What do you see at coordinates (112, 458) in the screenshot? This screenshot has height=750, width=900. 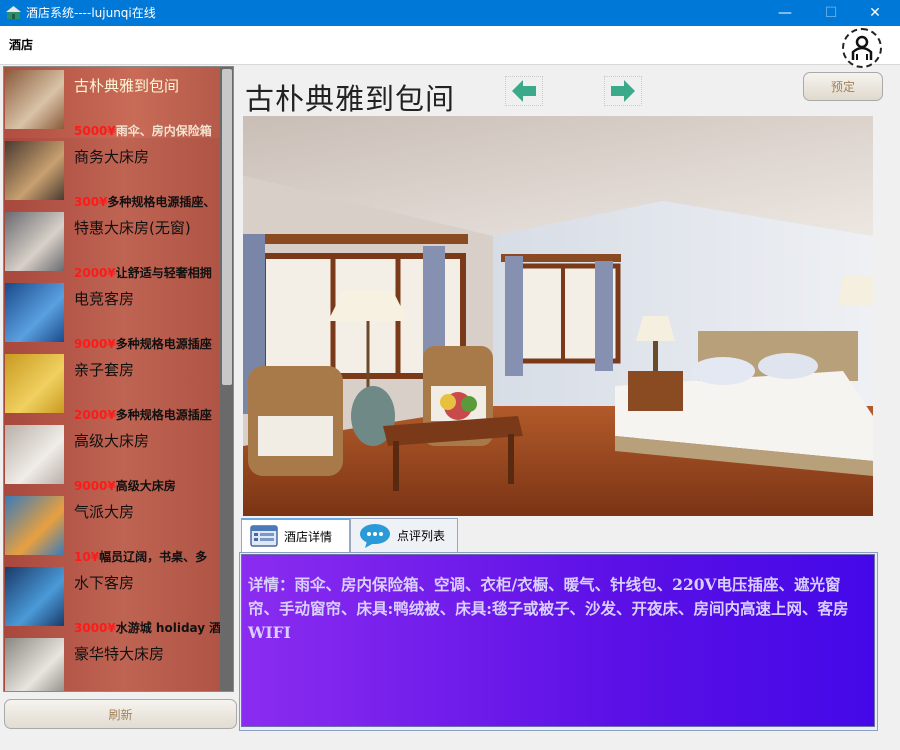 I see `room-list-item: 高级大床房 9000¥高级大床房` at bounding box center [112, 458].